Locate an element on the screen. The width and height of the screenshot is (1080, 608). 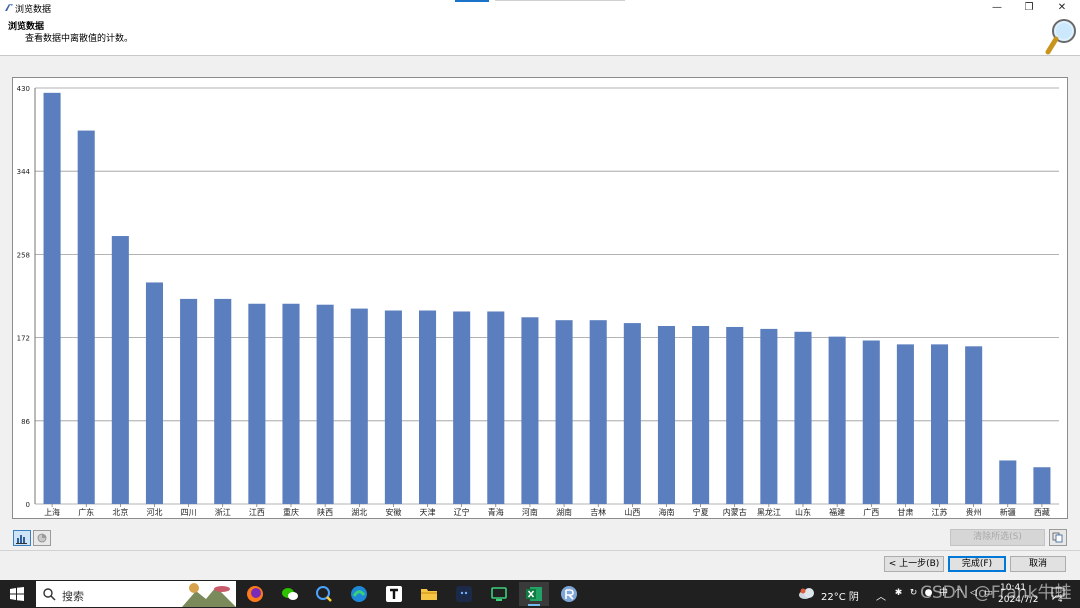
bar-四川 is located at coordinates (189, 401).